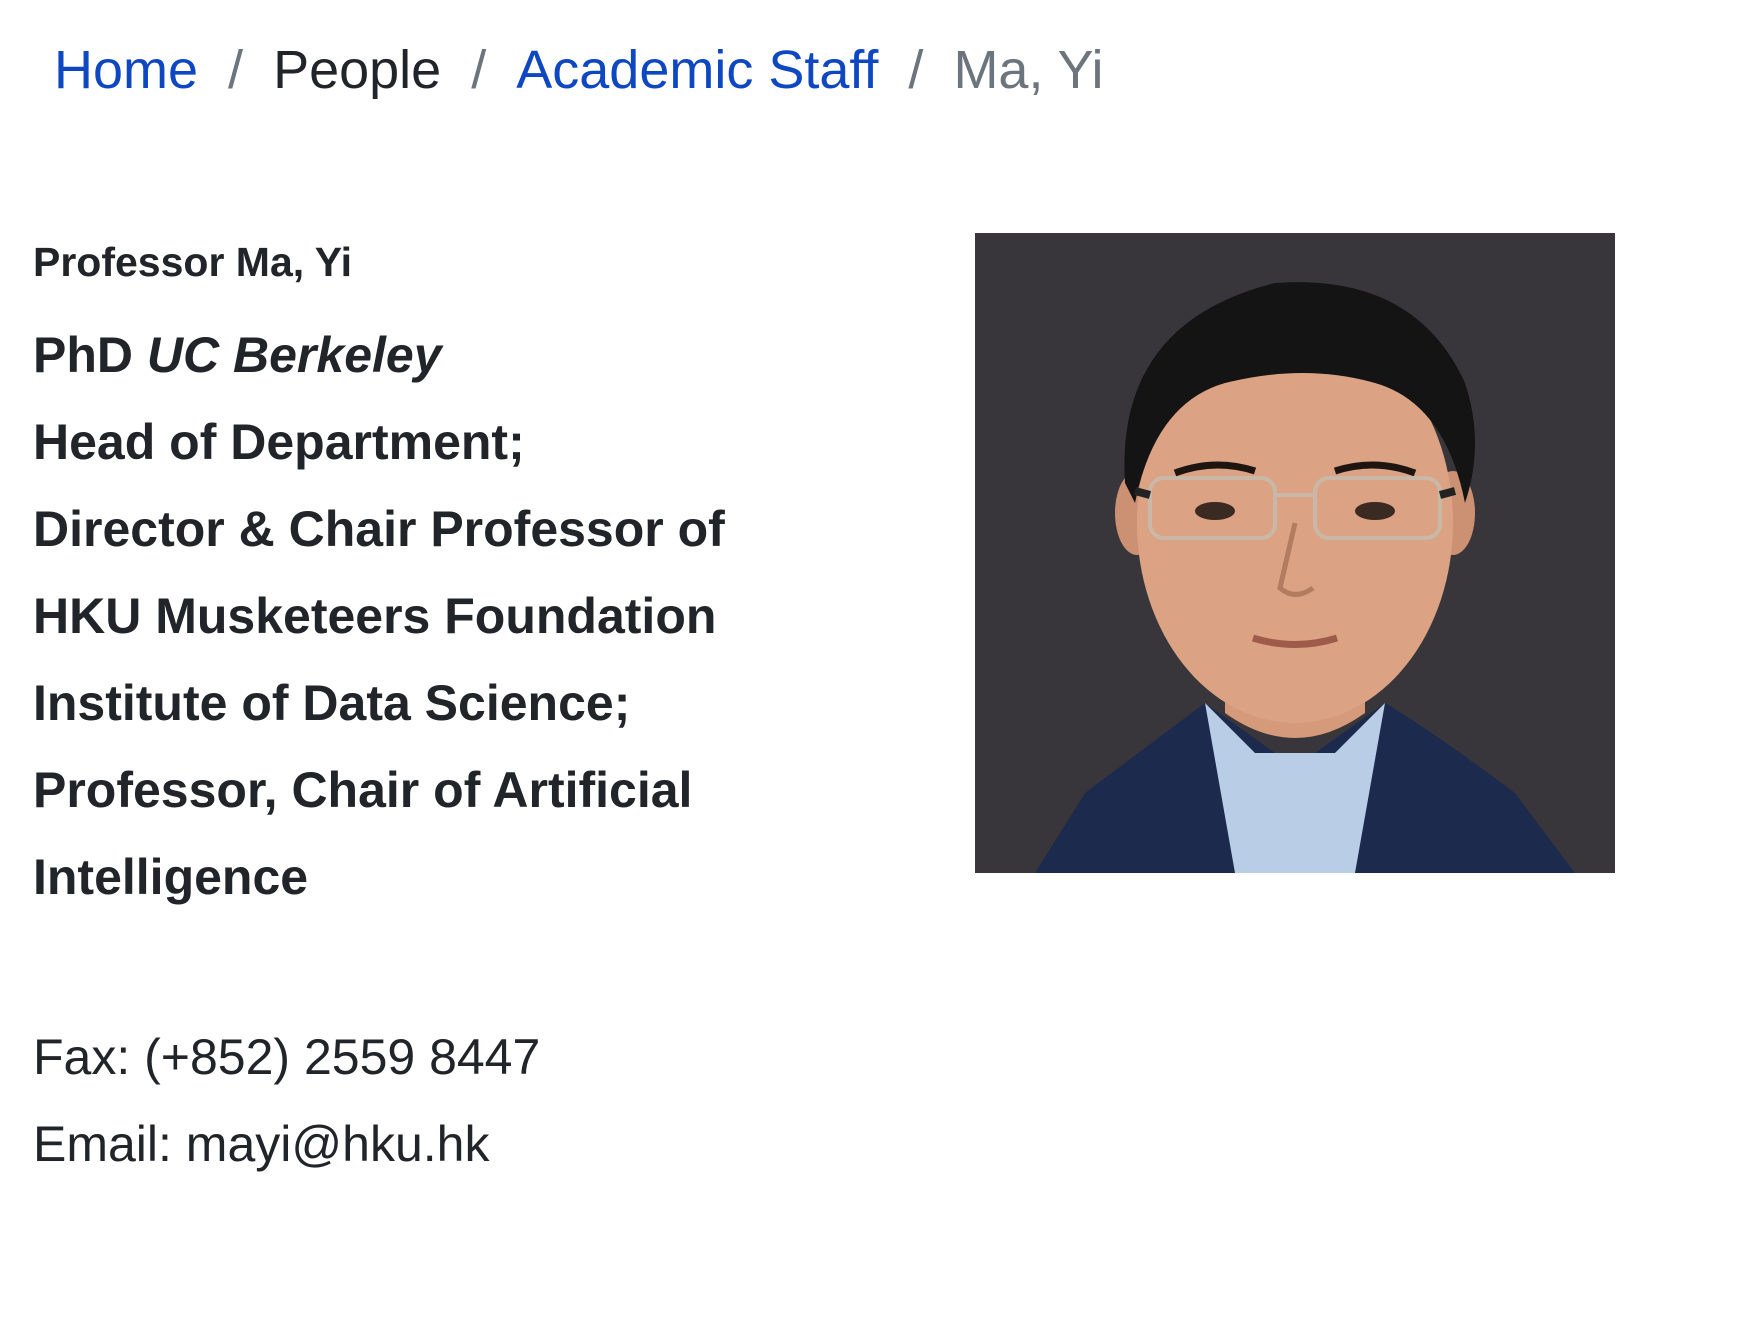  Describe the element at coordinates (1028, 70) in the screenshot. I see `breadcrumb-current: Ma, Yi` at that location.